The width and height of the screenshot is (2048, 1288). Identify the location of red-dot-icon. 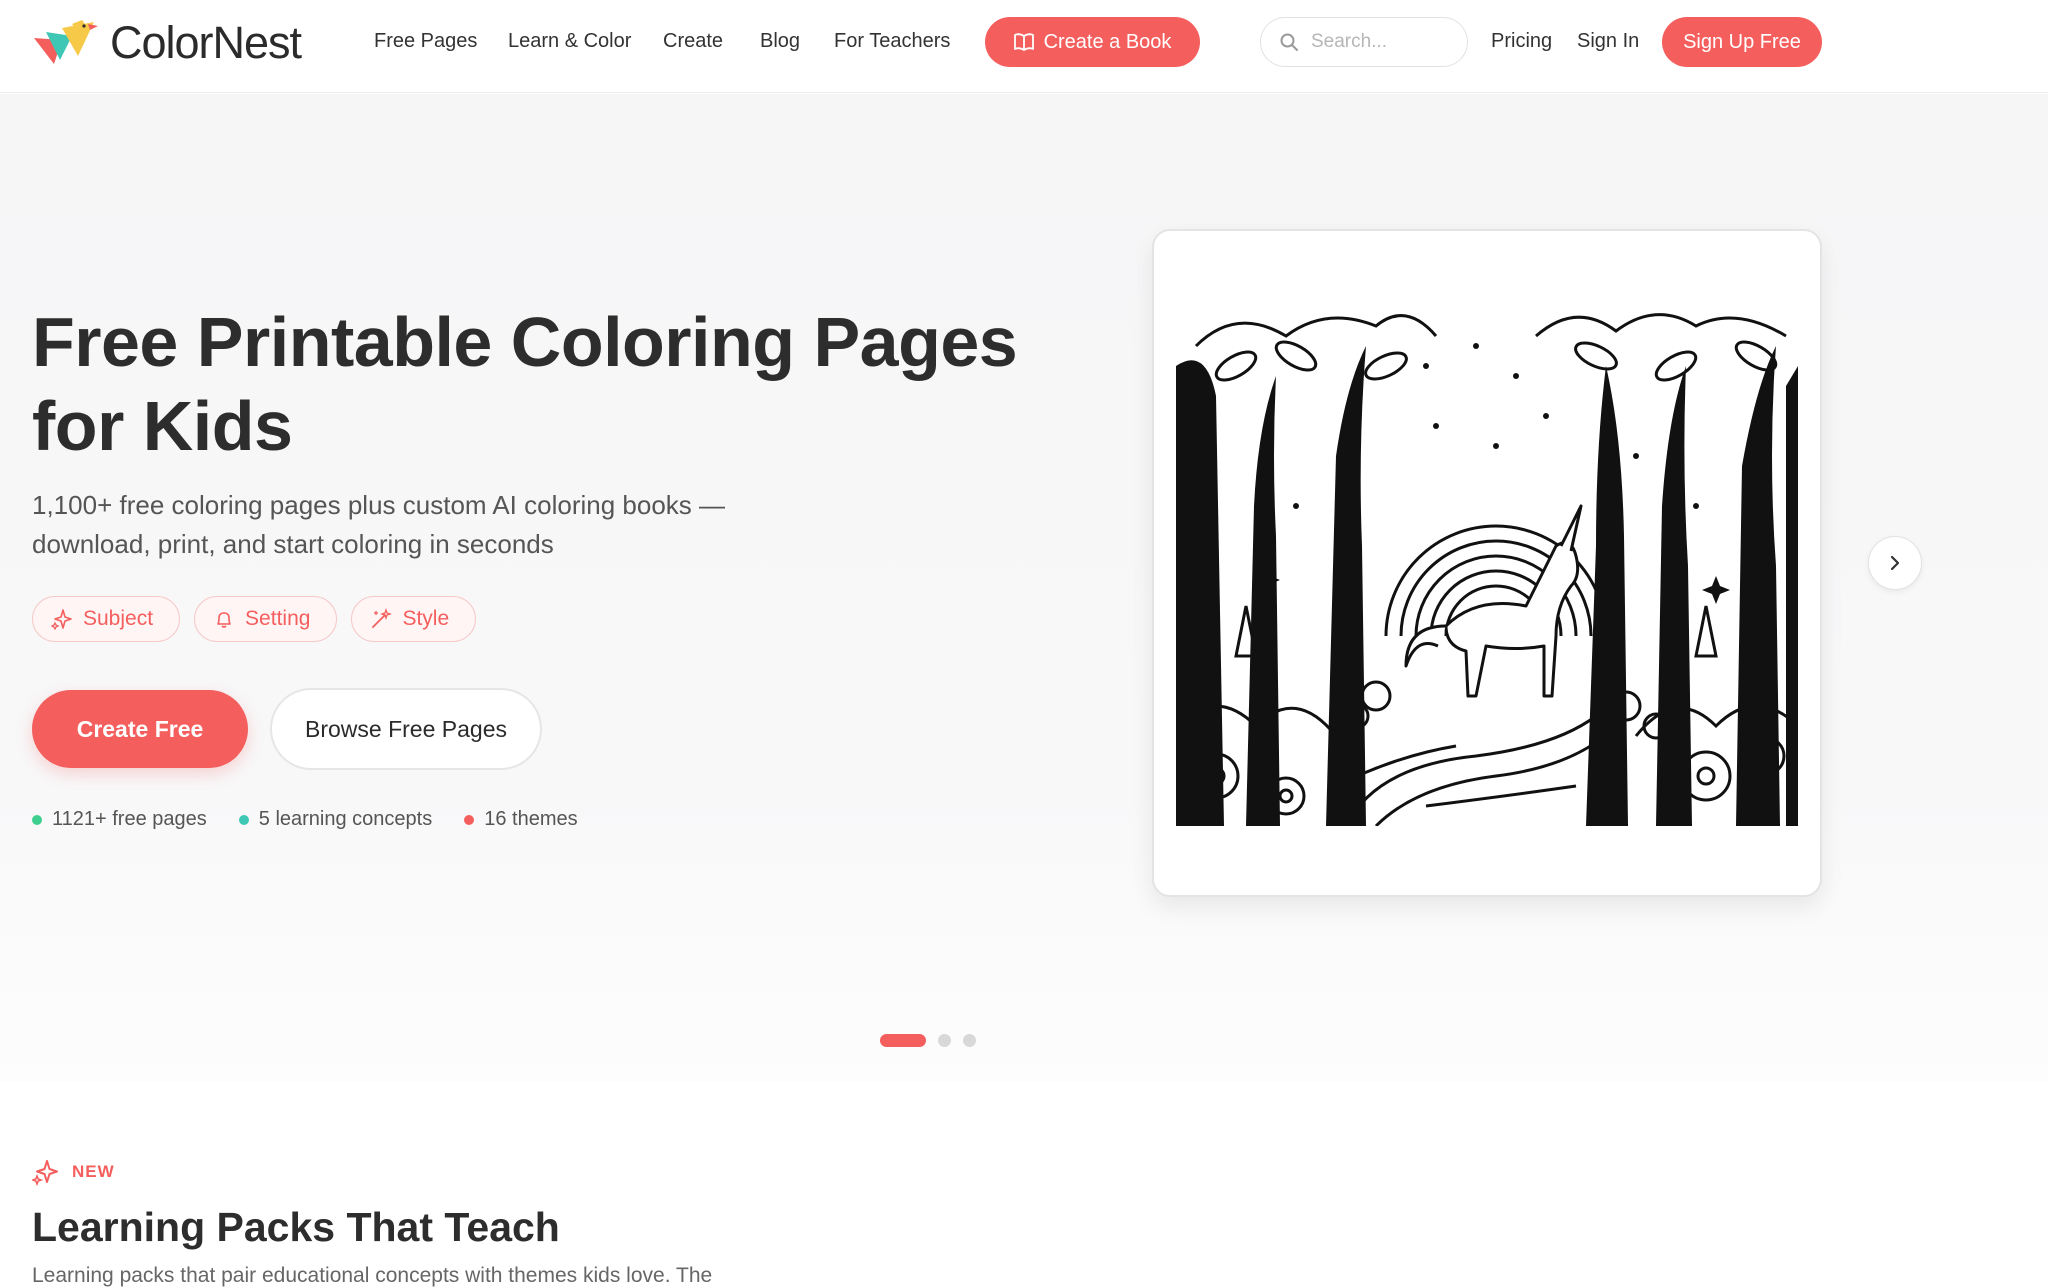
(469, 819).